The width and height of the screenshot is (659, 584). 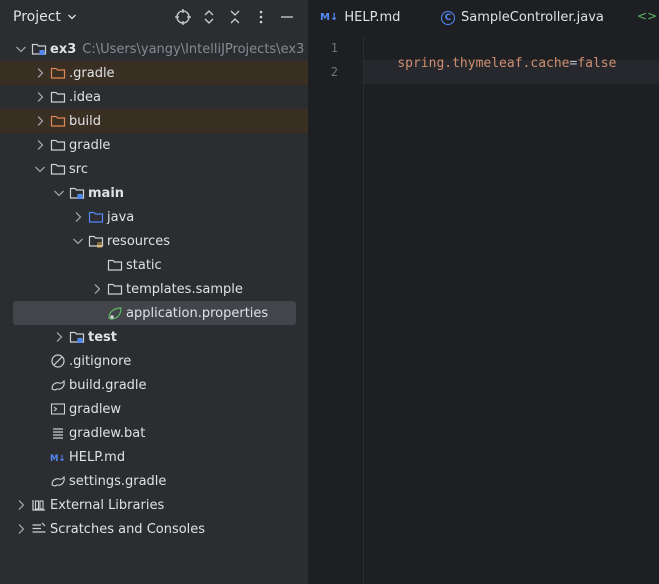 I want to click on collapse-all-icon, so click(x=235, y=17).